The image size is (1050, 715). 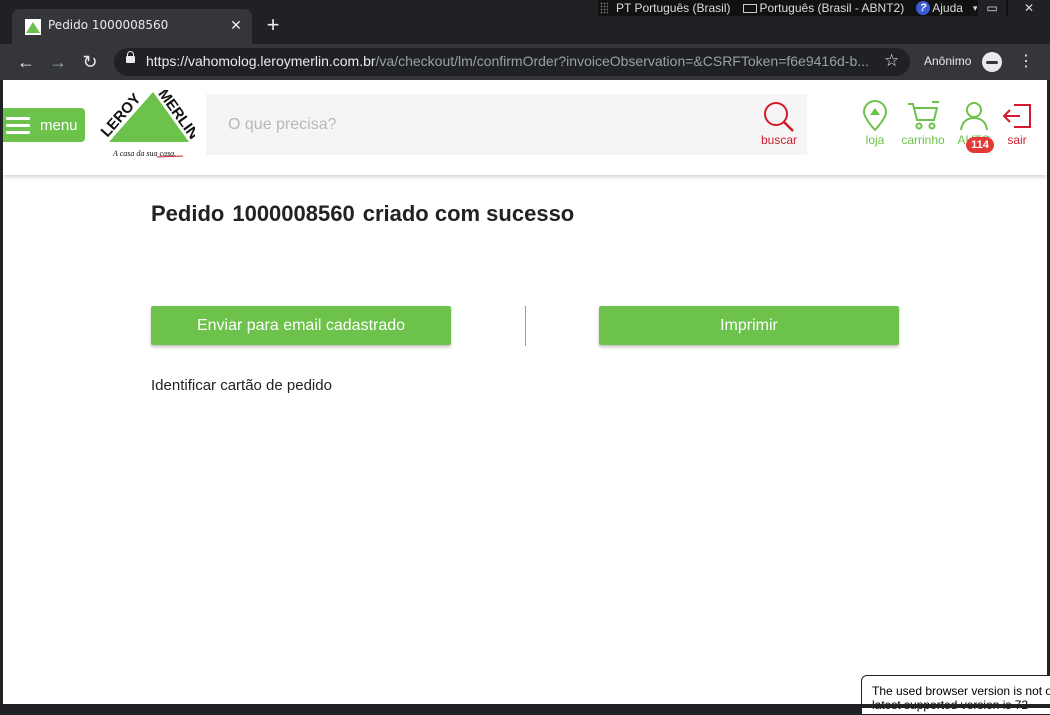 I want to click on keyboard-layout: Português (Brasil - ABNT2), so click(x=823, y=8).